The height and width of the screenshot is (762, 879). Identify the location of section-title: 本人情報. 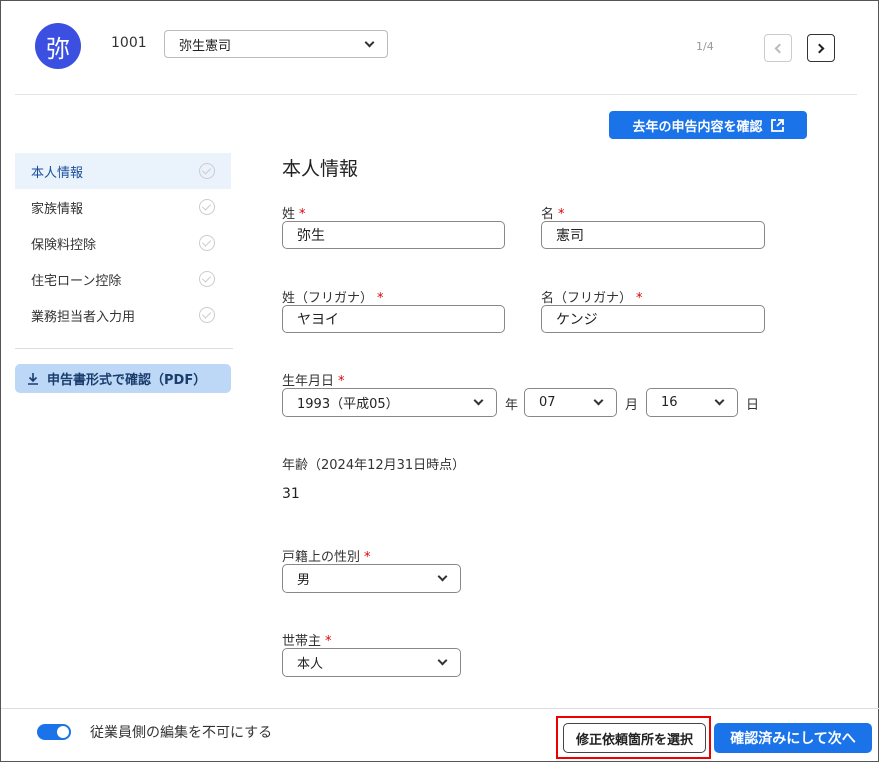
(320, 169).